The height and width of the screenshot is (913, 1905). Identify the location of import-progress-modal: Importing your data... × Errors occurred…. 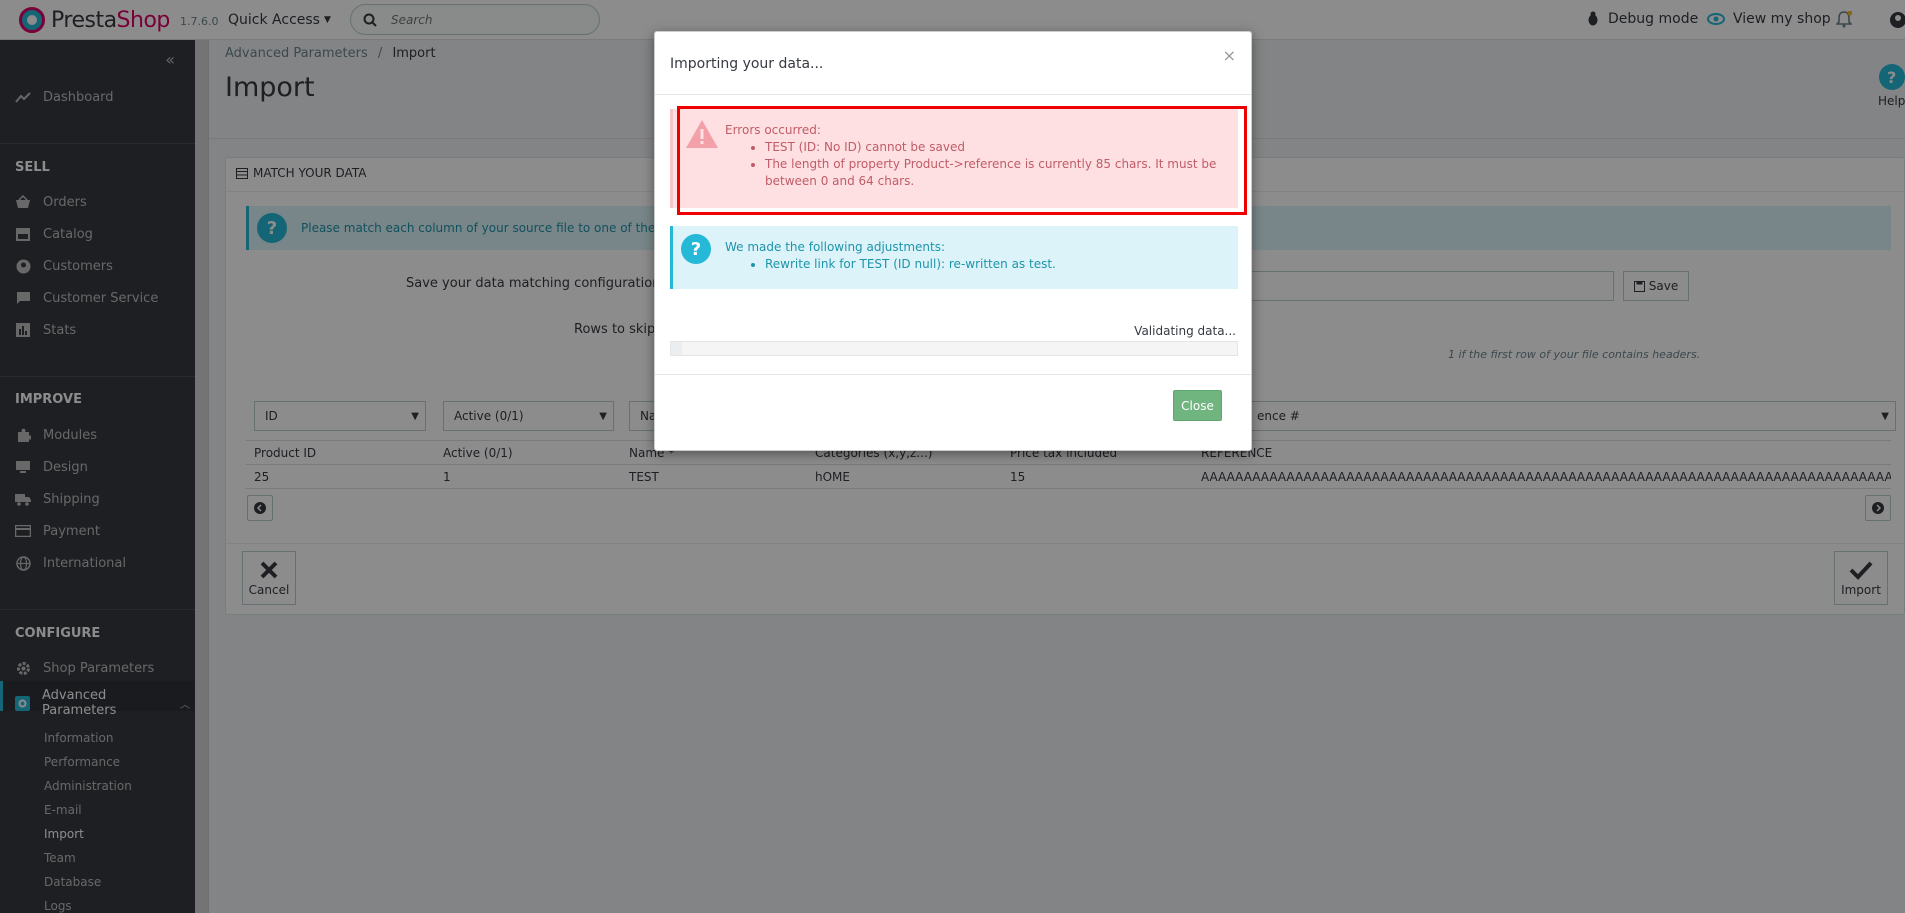
(953, 241).